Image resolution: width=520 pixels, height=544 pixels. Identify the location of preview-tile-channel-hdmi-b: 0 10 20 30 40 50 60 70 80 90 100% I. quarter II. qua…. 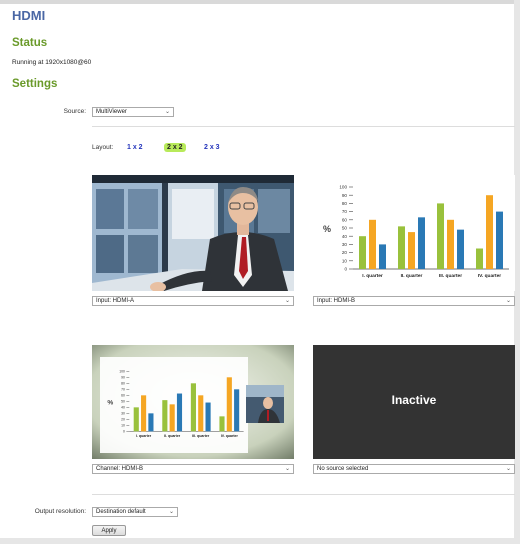
(193, 402).